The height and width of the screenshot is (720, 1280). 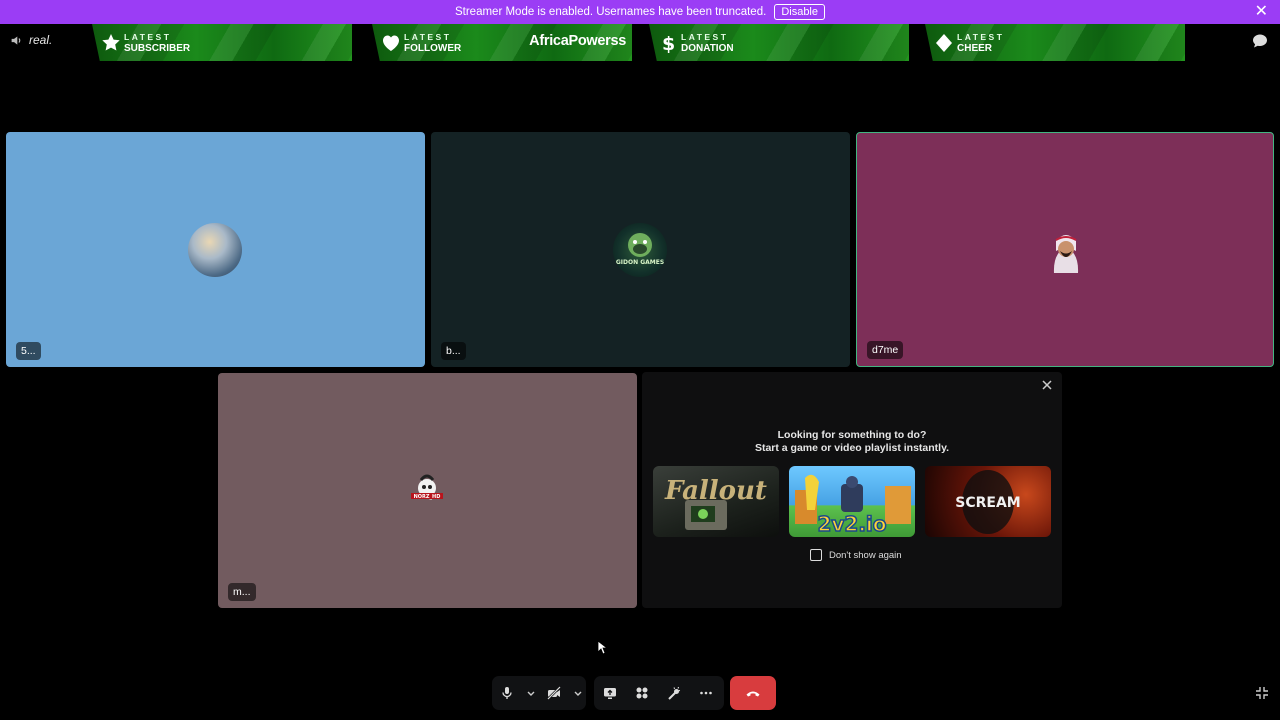 I want to click on activity-card-fallout: Fallout, so click(x=716, y=501).